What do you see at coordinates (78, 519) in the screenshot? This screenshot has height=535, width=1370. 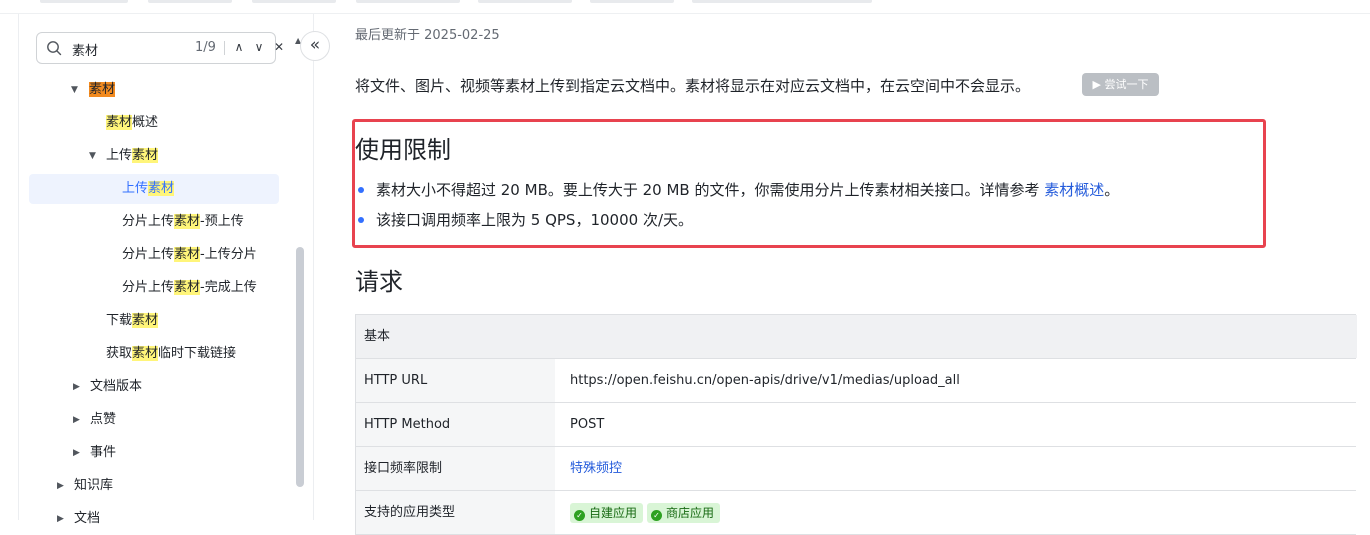 I see `tree-item-docs: ▶ 文档` at bounding box center [78, 519].